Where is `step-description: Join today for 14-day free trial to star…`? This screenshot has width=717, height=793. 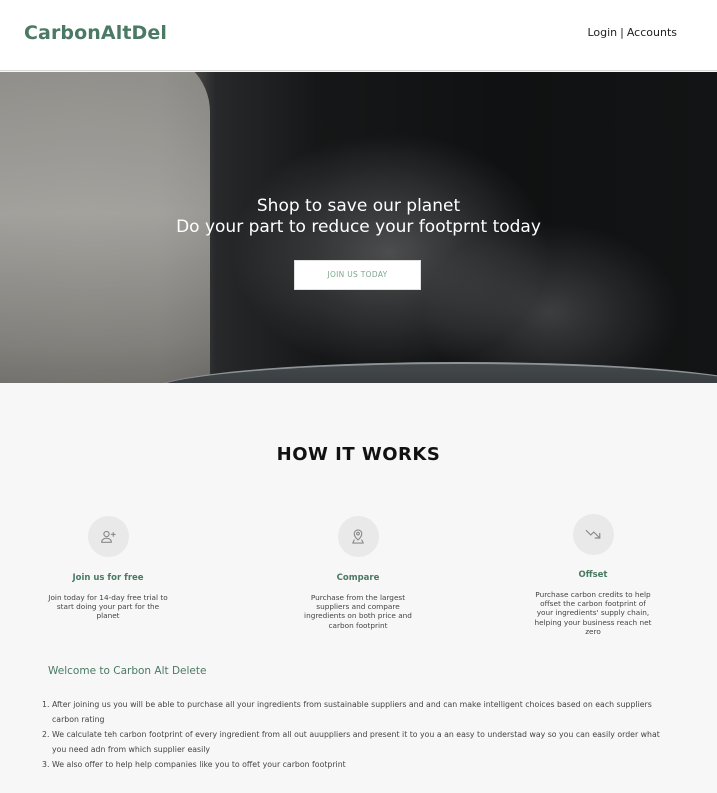 step-description: Join today for 14-day free trial to star… is located at coordinates (108, 607).